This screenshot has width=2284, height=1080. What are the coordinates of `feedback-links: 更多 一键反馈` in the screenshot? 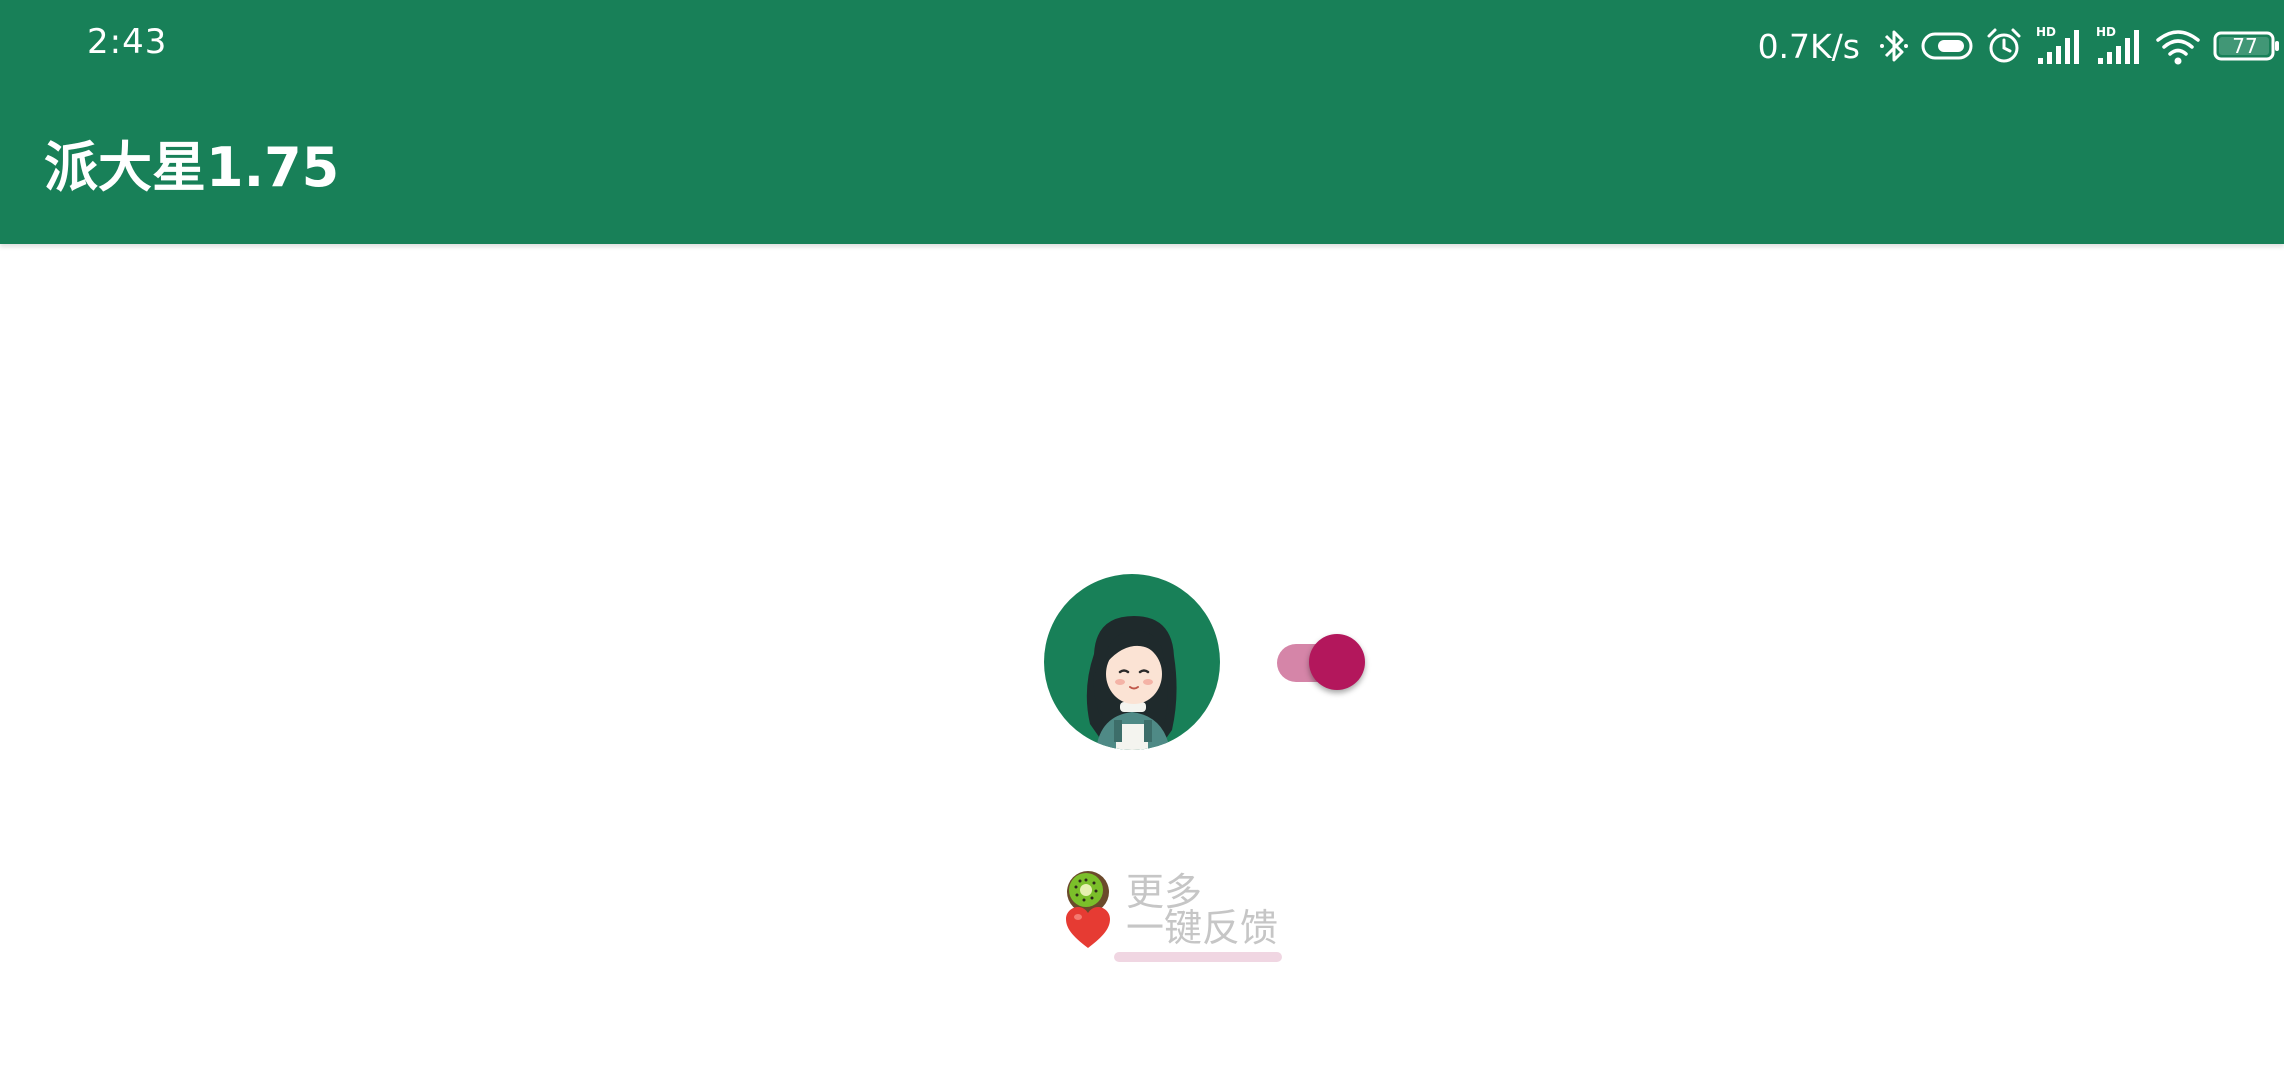 It's located at (1179, 918).